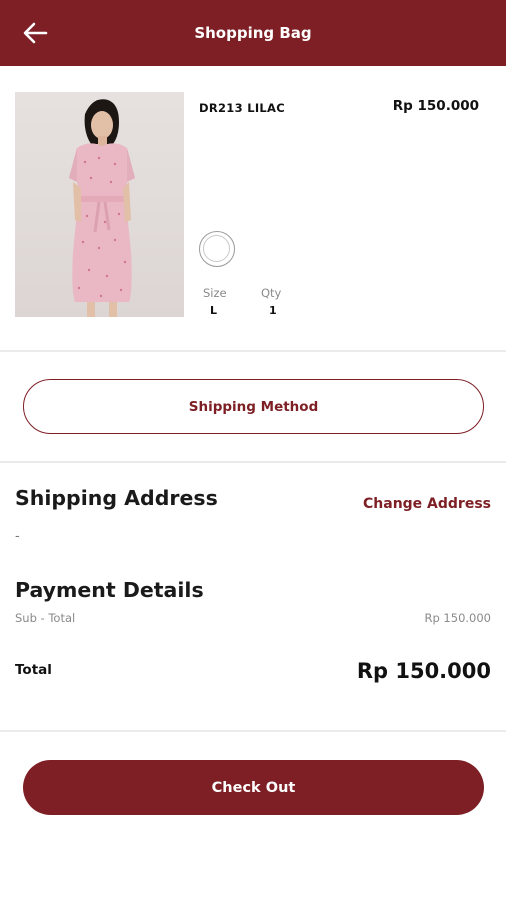 Image resolution: width=506 pixels, height=900 pixels. Describe the element at coordinates (217, 249) in the screenshot. I see `color-swatch` at that location.